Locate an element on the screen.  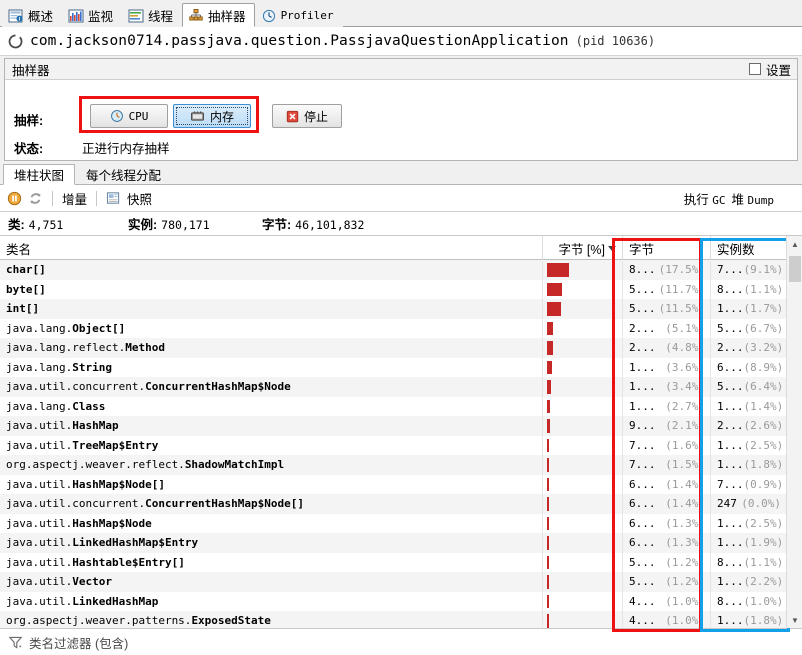
tab-overview: 概述 is located at coordinates (32, 15).